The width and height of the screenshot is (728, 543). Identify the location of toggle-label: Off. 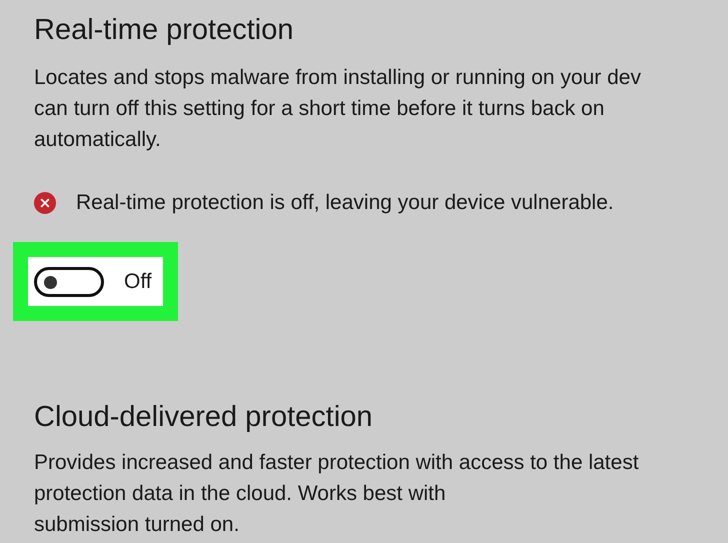
(138, 282).